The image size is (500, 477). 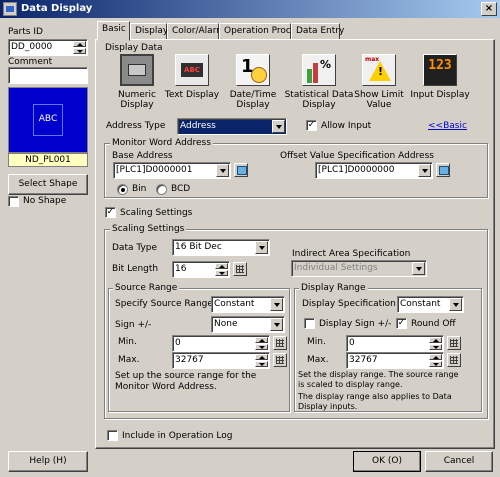 What do you see at coordinates (440, 70) in the screenshot?
I see `input-display-icon: 123` at bounding box center [440, 70].